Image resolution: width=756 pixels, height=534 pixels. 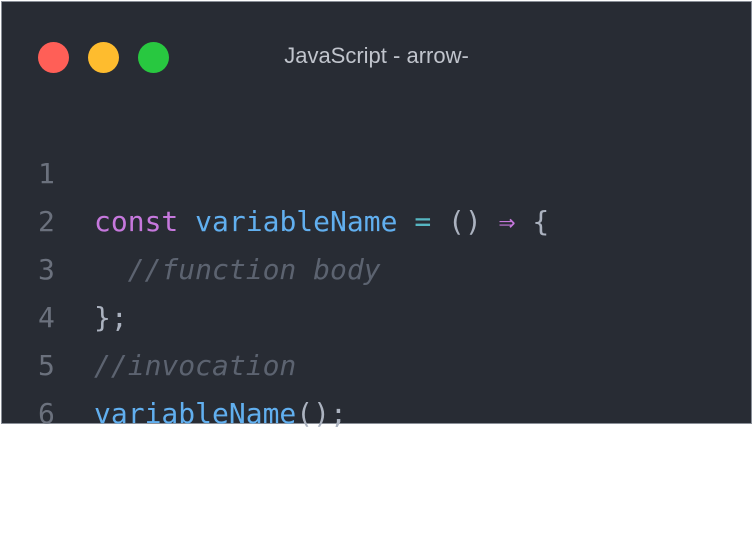 I want to click on window-title: JavaScript - arrow-, so click(x=376, y=56).